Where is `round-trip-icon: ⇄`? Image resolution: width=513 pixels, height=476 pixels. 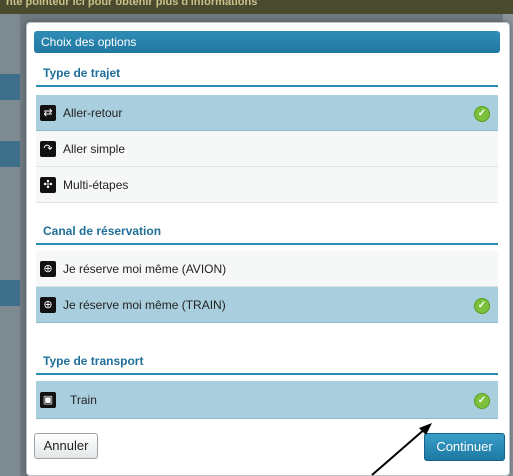
round-trip-icon: ⇄ is located at coordinates (48, 113).